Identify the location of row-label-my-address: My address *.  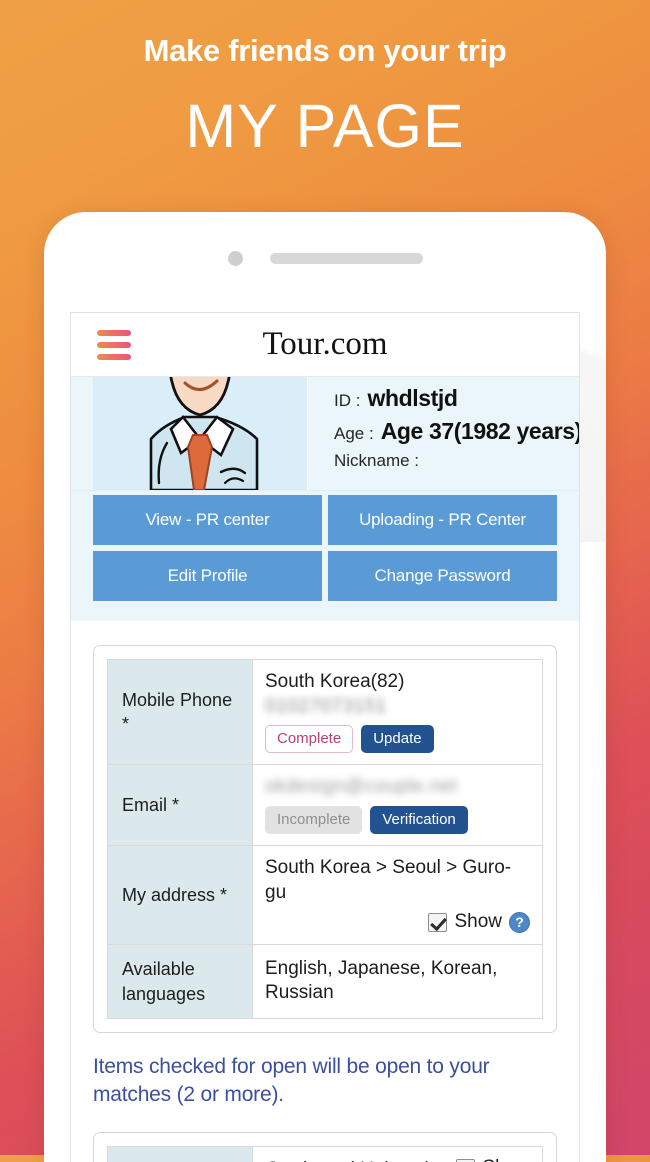
(180, 895).